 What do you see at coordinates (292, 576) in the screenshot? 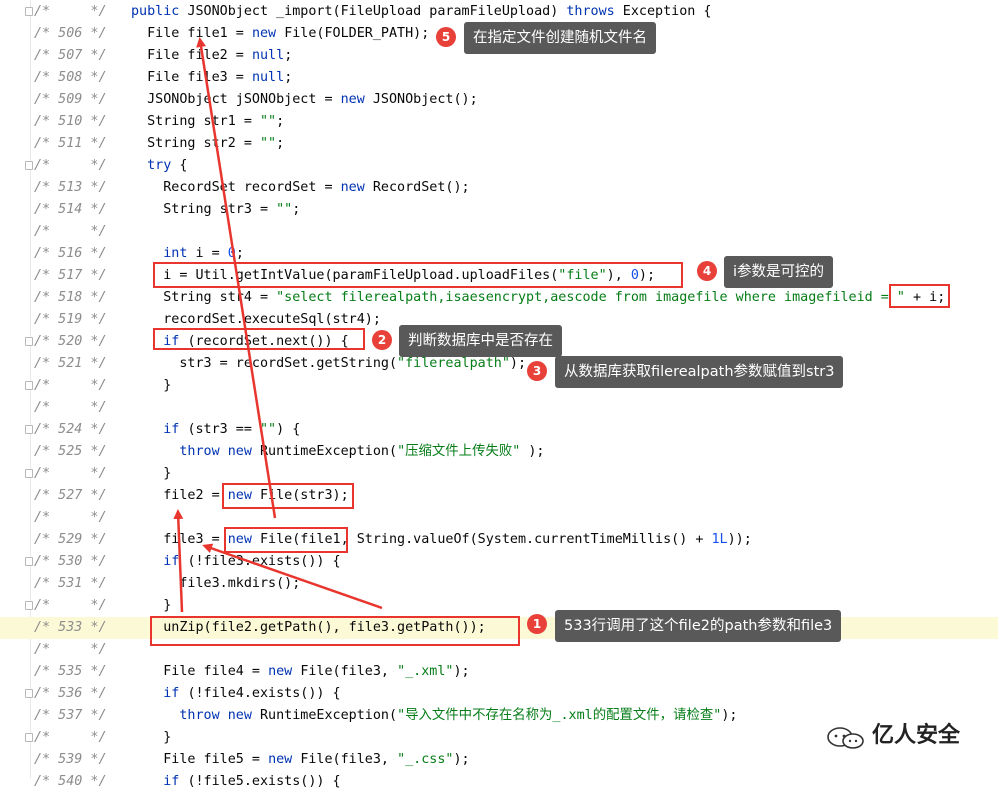
I see `arrow-to-file3` at bounding box center [292, 576].